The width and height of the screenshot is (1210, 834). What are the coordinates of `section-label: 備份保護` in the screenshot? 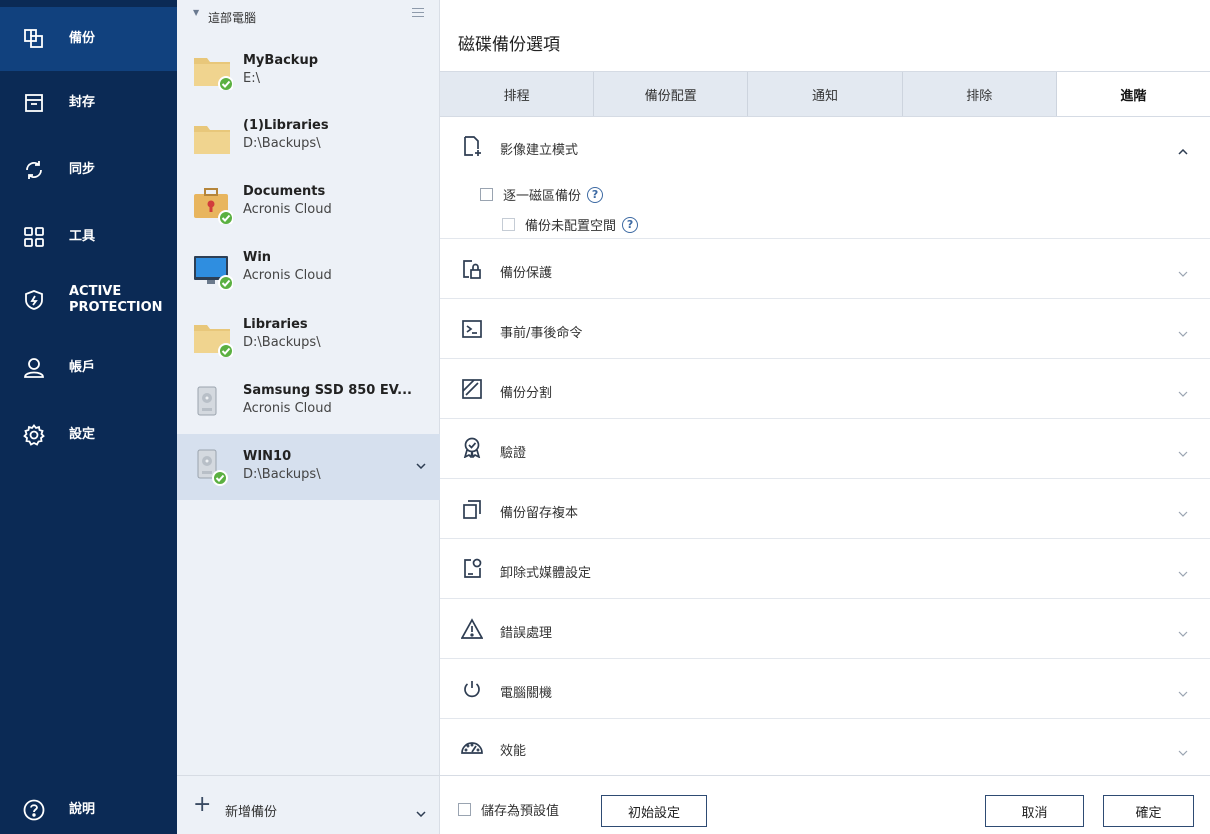 It's located at (526, 273).